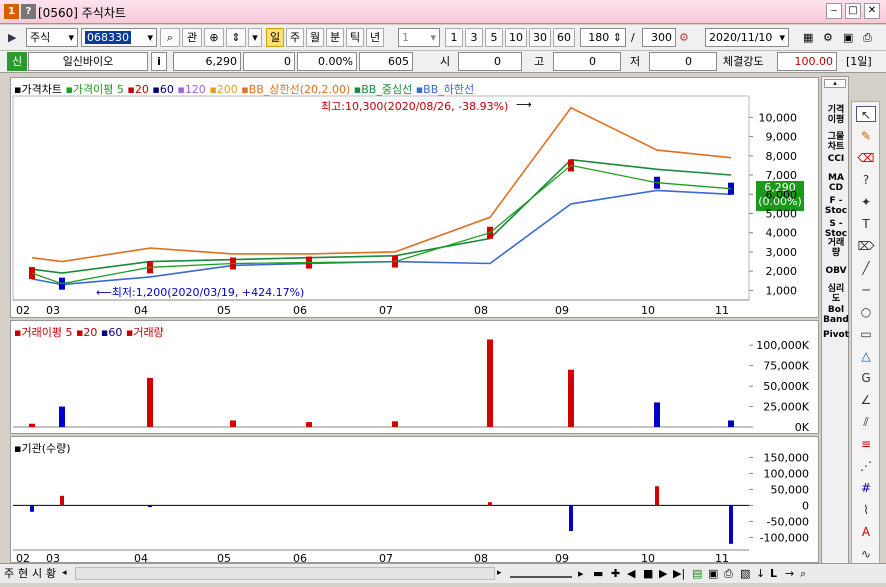 The height and width of the screenshot is (587, 886). What do you see at coordinates (37, 573) in the screenshot?
I see `bottom-tab-3: 시` at bounding box center [37, 573].